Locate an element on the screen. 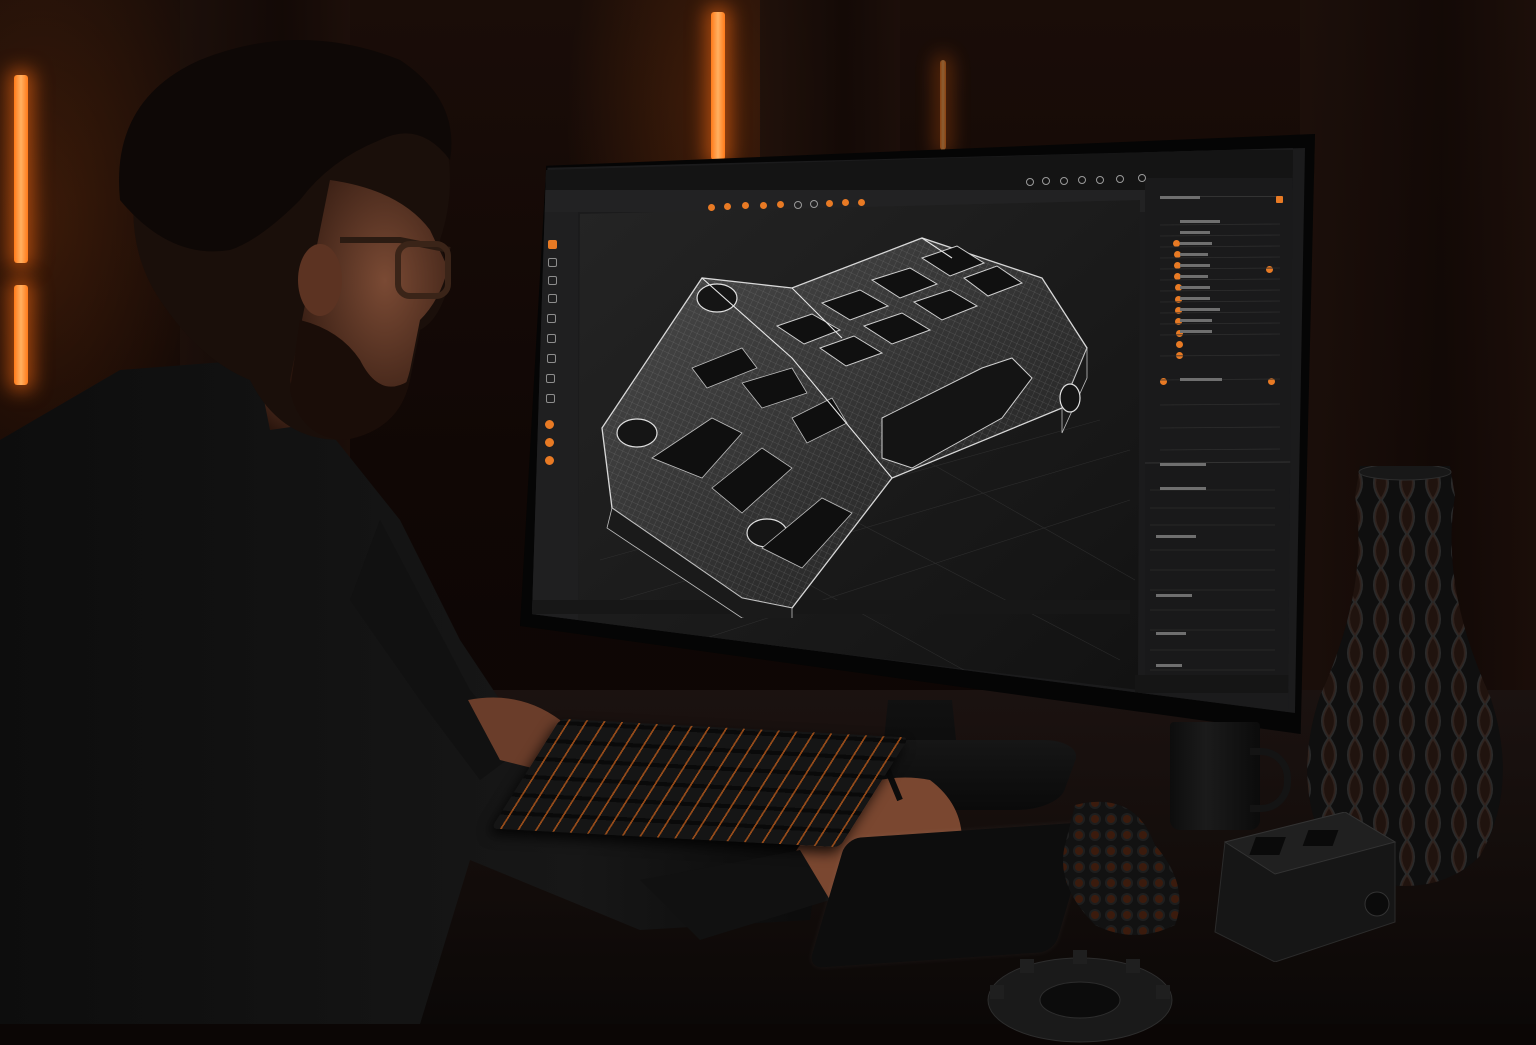  printed-bracket is located at coordinates (1305, 887).